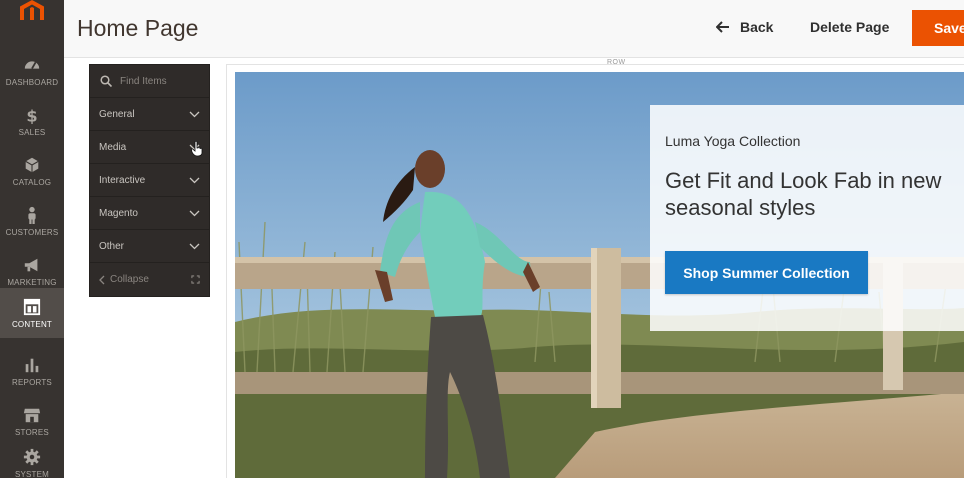 The image size is (964, 478). What do you see at coordinates (938, 28) in the screenshot?
I see `save-button: Save` at bounding box center [938, 28].